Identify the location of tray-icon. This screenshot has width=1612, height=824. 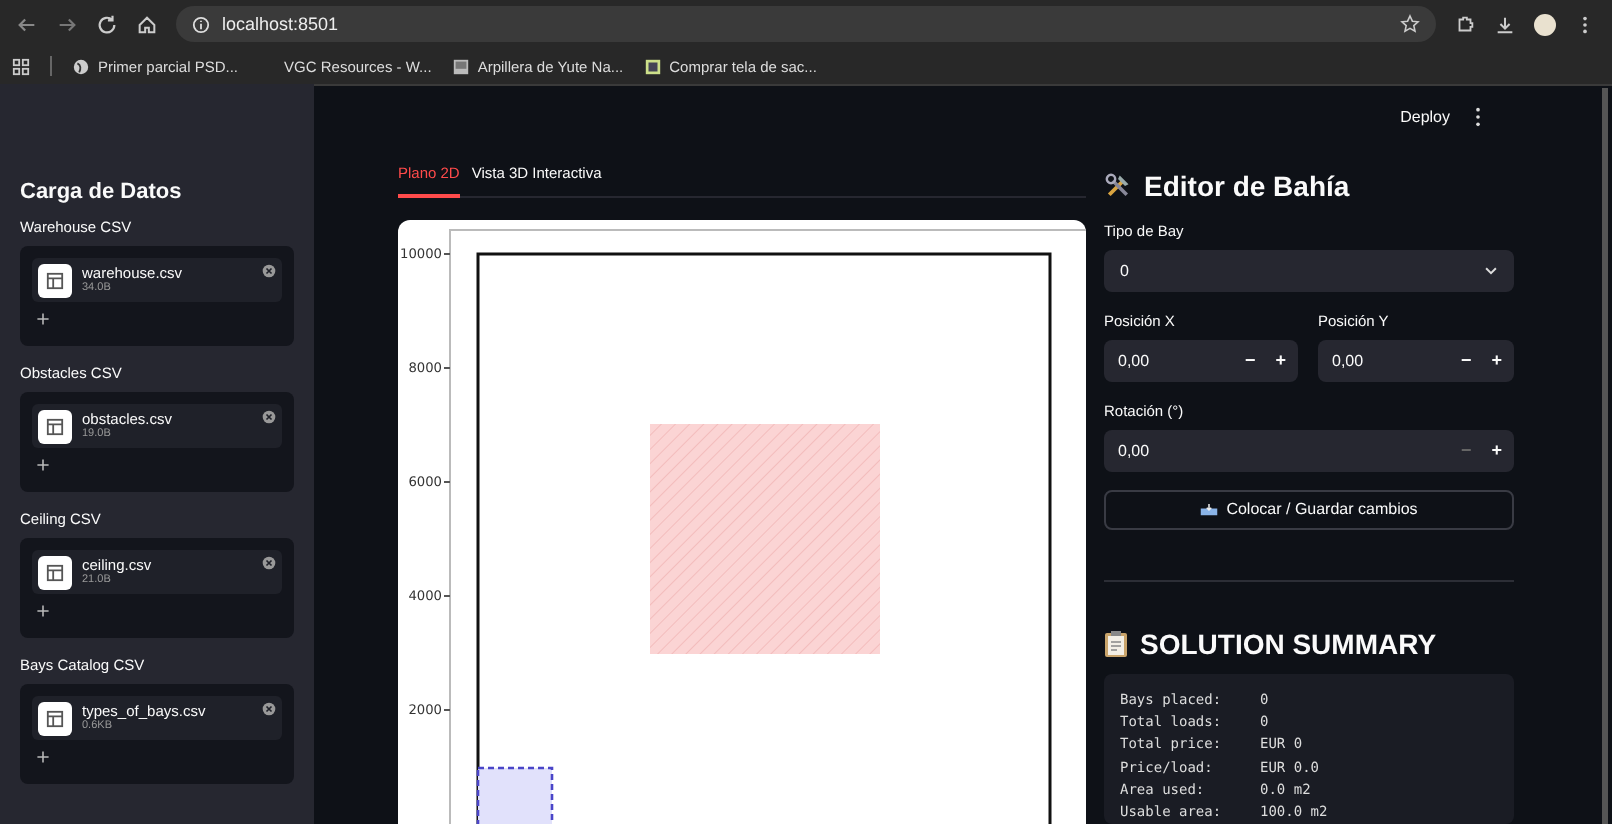
(1209, 509).